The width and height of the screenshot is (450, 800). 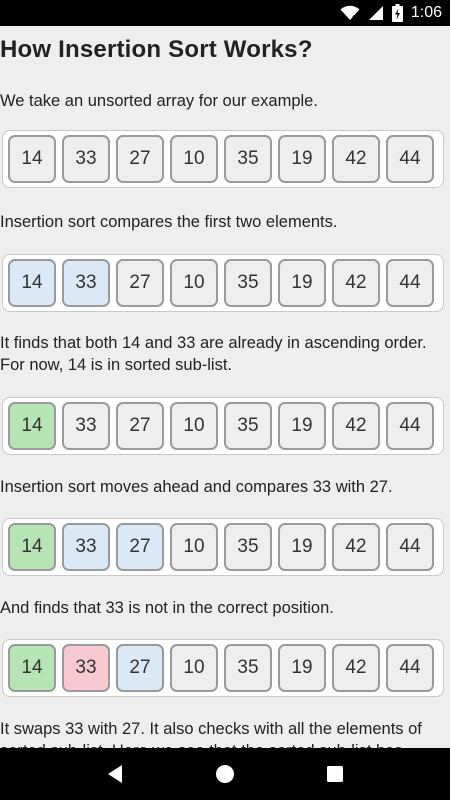 I want to click on recents-button, so click(x=335, y=774).